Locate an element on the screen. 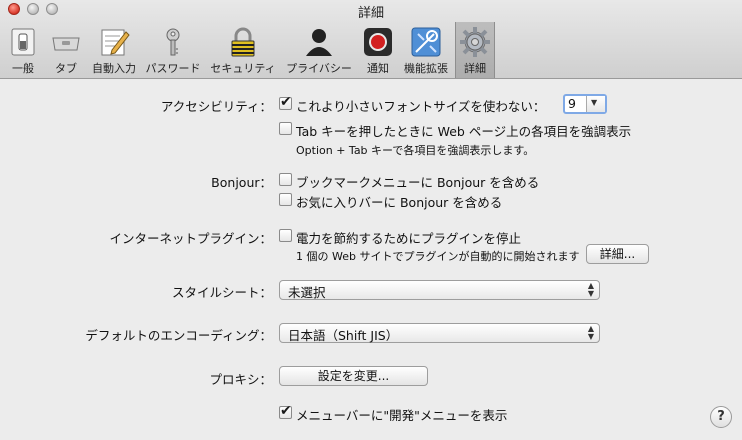 The height and width of the screenshot is (440, 742). plugins-label: インターネットプラグイン： is located at coordinates (190, 238).